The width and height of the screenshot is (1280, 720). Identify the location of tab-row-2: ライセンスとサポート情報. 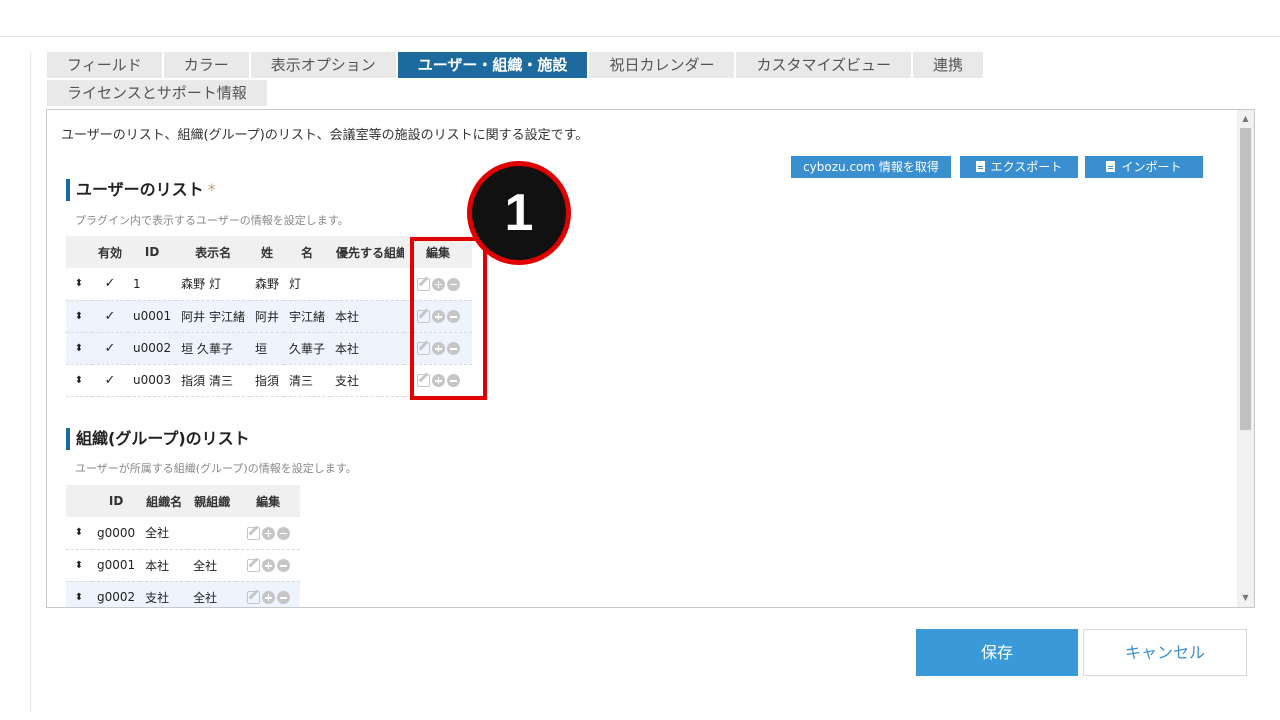
(547, 93).